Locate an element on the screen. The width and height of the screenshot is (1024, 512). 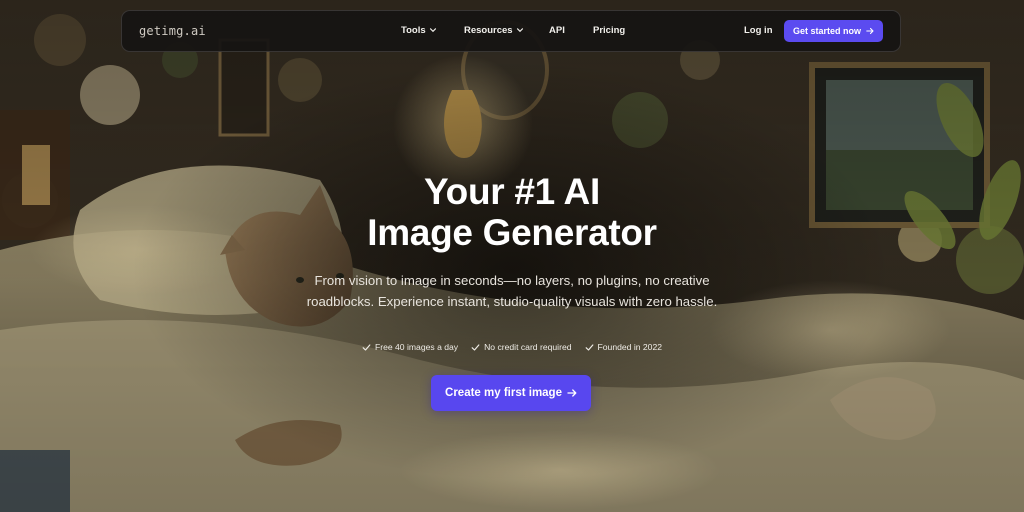
site-logo: getimg.ai is located at coordinates (172, 31).